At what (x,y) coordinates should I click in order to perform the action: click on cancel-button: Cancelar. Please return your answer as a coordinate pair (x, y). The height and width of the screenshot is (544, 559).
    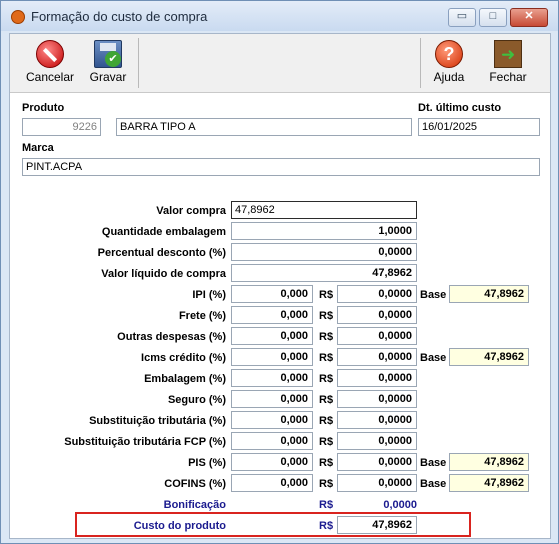
    Looking at the image, I should click on (50, 64).